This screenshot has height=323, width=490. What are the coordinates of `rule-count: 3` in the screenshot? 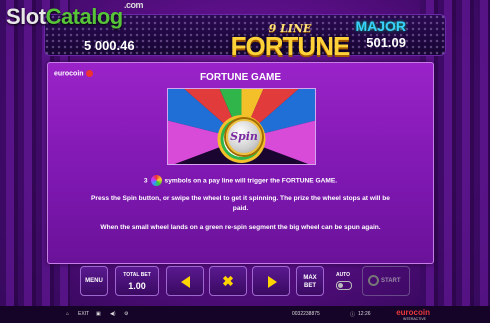 It's located at (145, 181).